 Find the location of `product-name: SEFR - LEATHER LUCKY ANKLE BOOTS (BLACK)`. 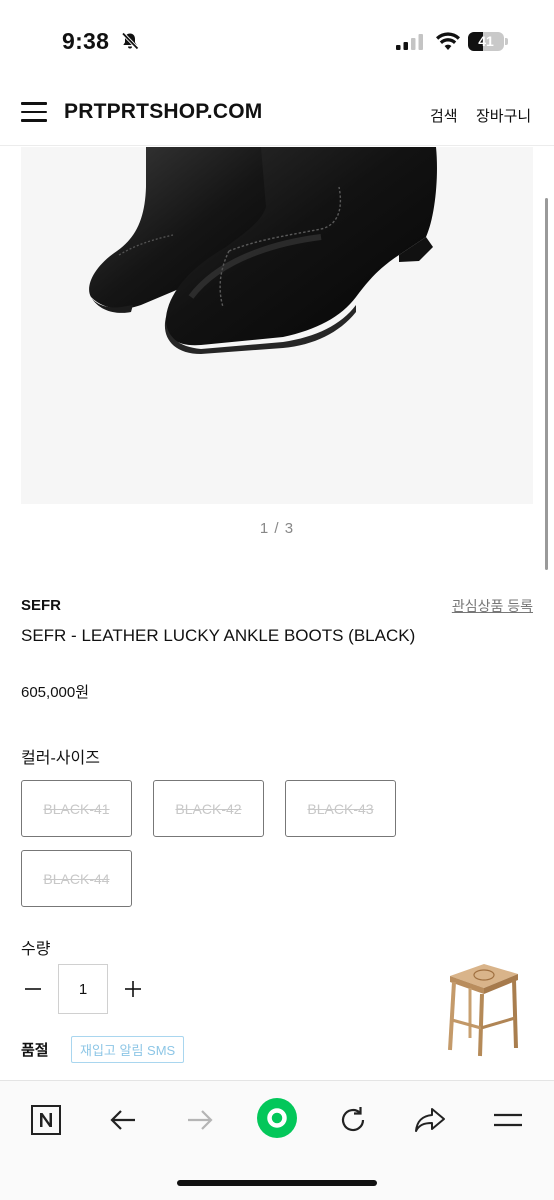

product-name: SEFR - LEATHER LUCKY ANKLE BOOTS (BLACK) is located at coordinates (218, 635).